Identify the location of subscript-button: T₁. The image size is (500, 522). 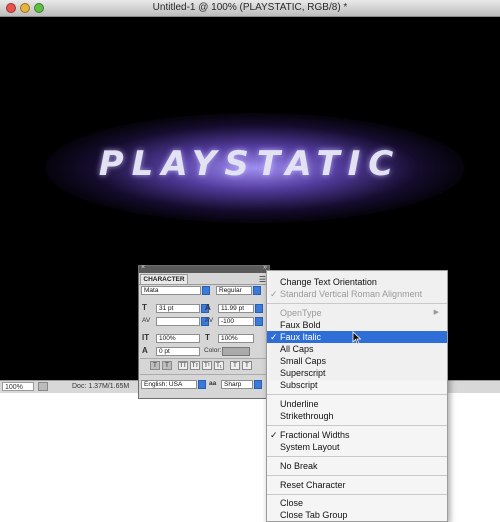
(219, 365).